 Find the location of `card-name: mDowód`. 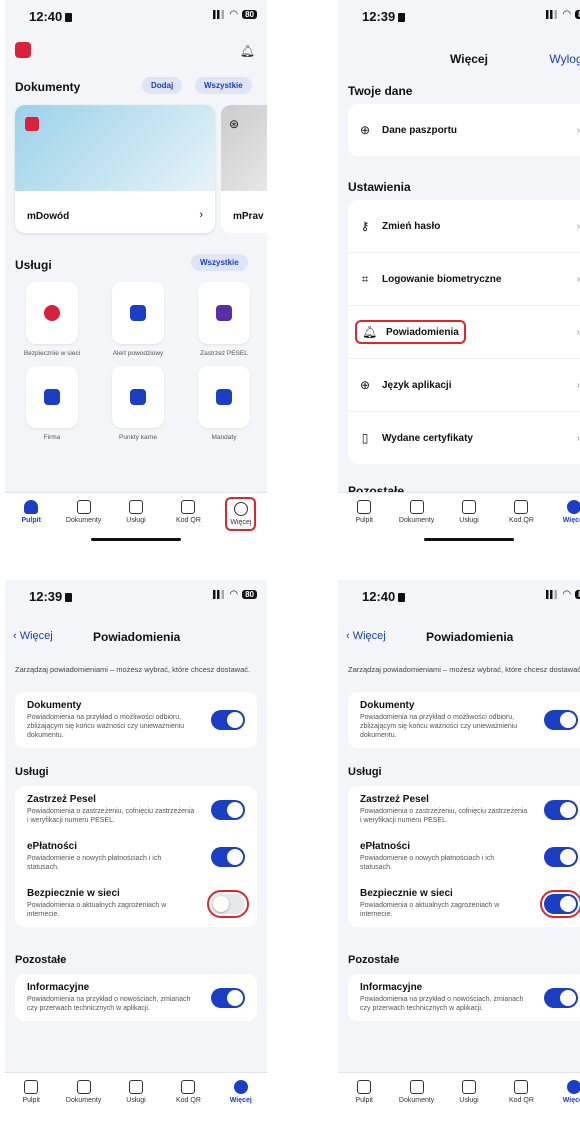

card-name: mDowód is located at coordinates (48, 216).